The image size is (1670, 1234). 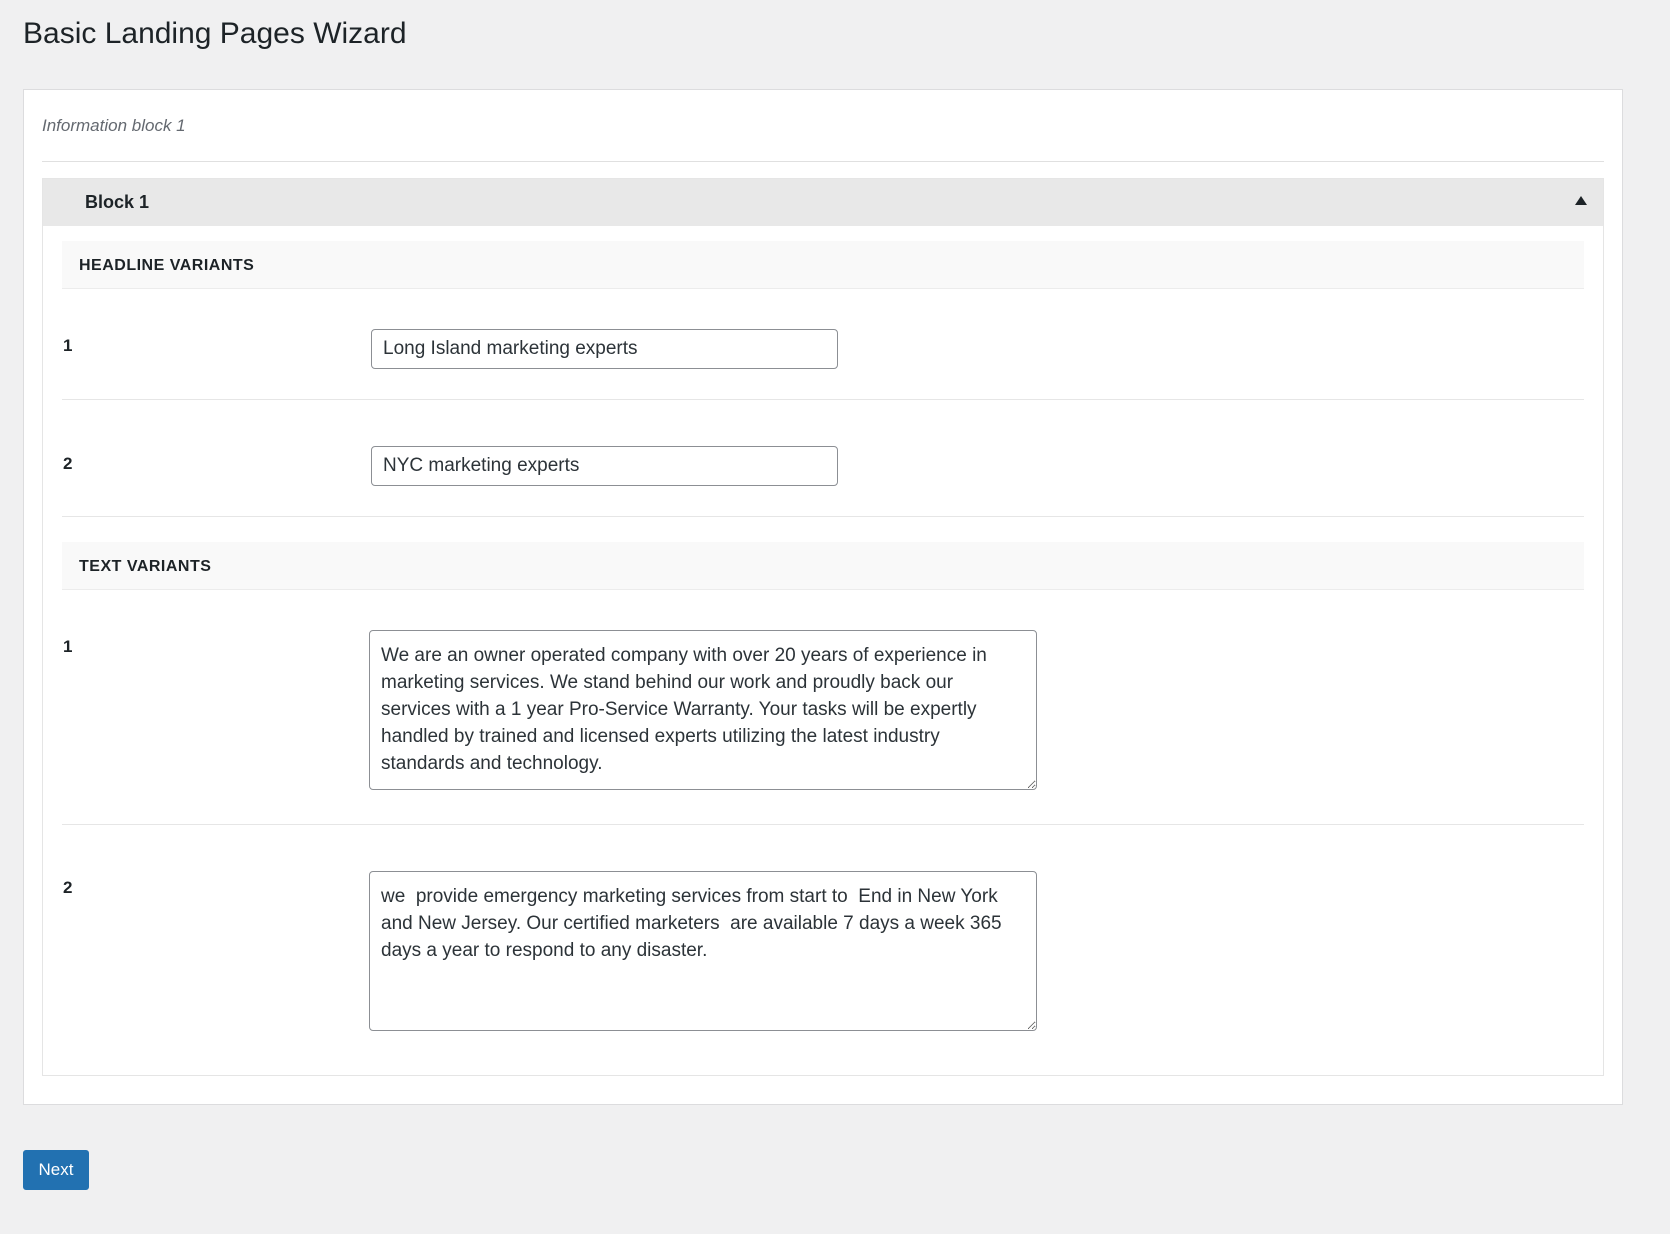 I want to click on block-title: Block 1, so click(x=117, y=202).